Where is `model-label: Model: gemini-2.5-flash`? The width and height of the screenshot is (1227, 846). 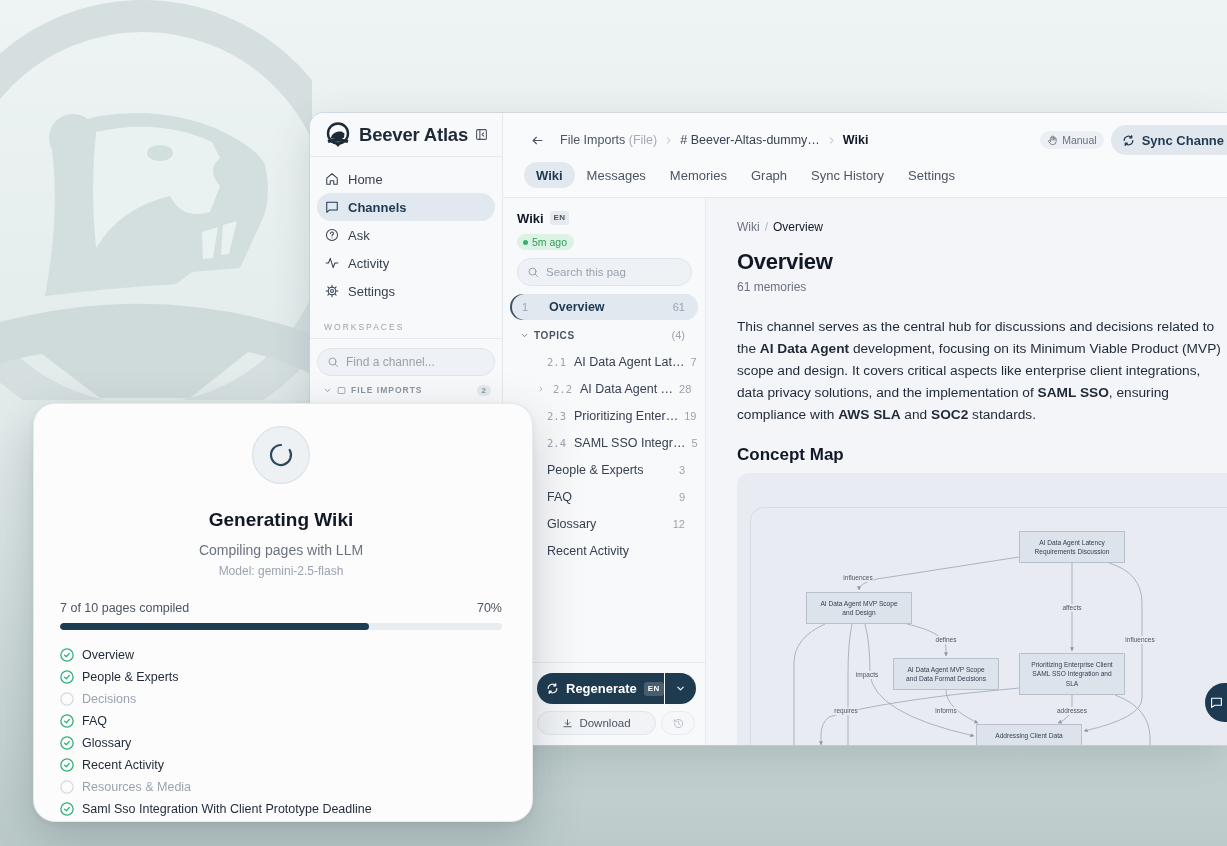 model-label: Model: gemini-2.5-flash is located at coordinates (281, 571).